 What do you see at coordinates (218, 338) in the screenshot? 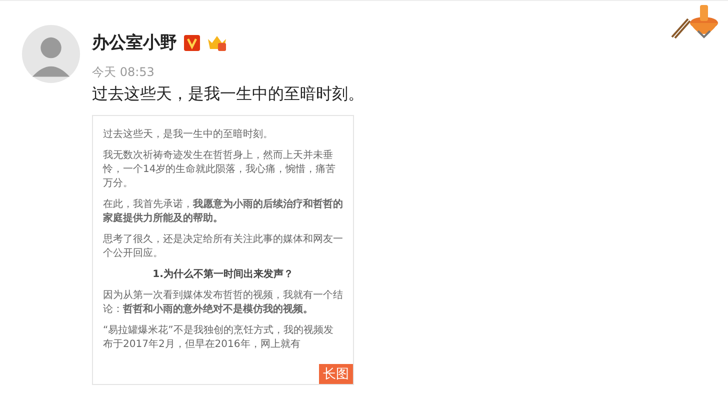
I see `image-paragraph: “易拉罐爆米花”不是我独创的烹饪方式，我的视频发布于2017年2月，但早在2016年，网上就有` at bounding box center [218, 338].